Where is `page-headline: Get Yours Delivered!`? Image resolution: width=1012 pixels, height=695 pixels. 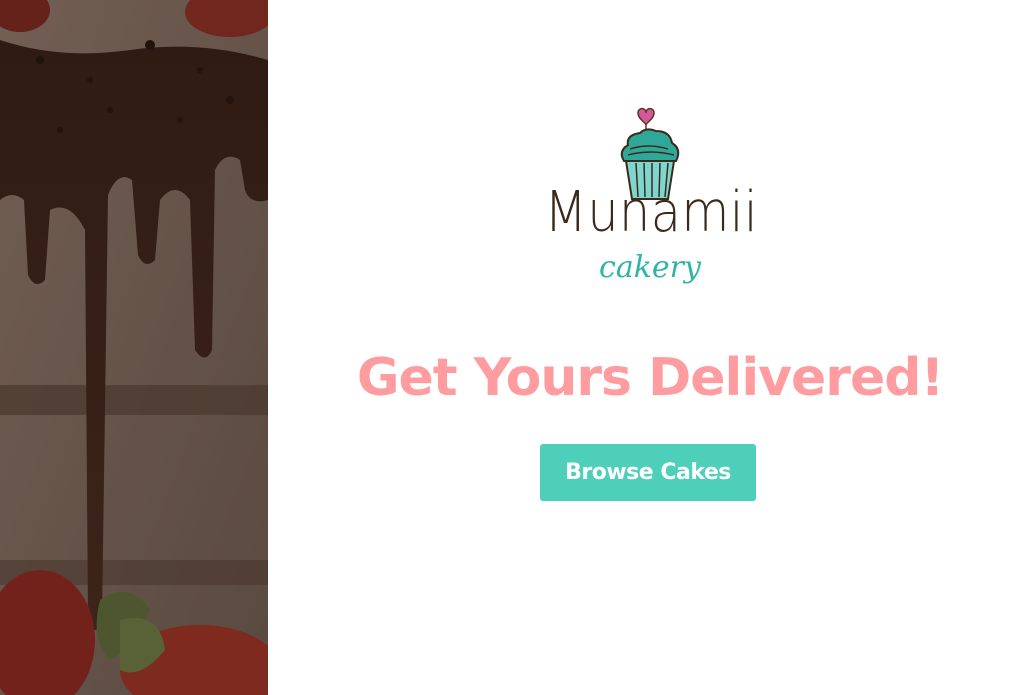
page-headline: Get Yours Delivered! is located at coordinates (650, 378).